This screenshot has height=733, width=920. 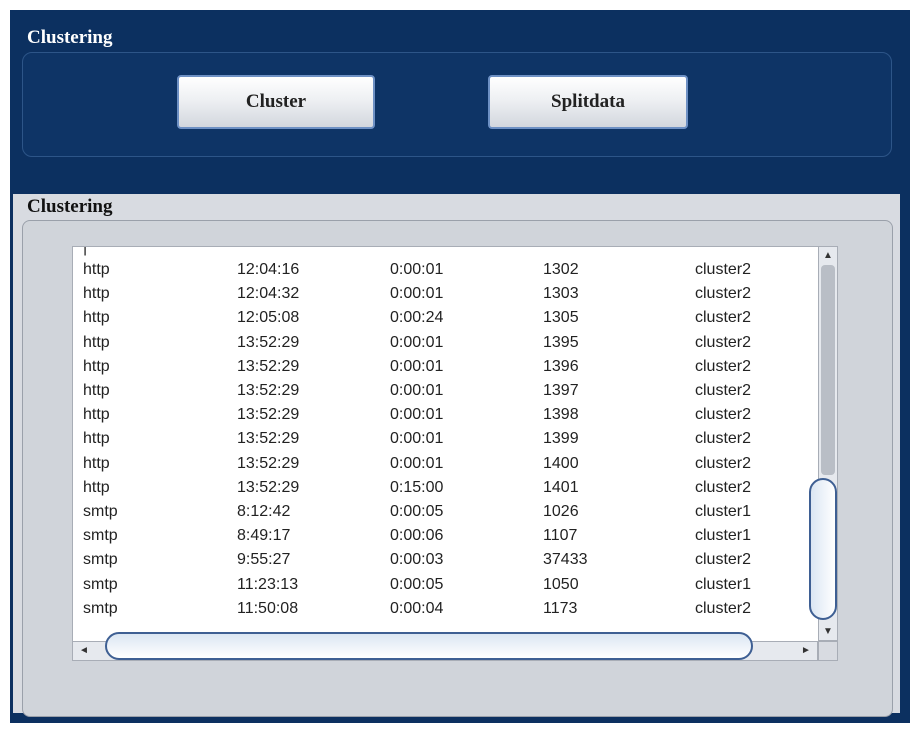 I want to click on cell-time: 11:23:13, so click(x=268, y=584).